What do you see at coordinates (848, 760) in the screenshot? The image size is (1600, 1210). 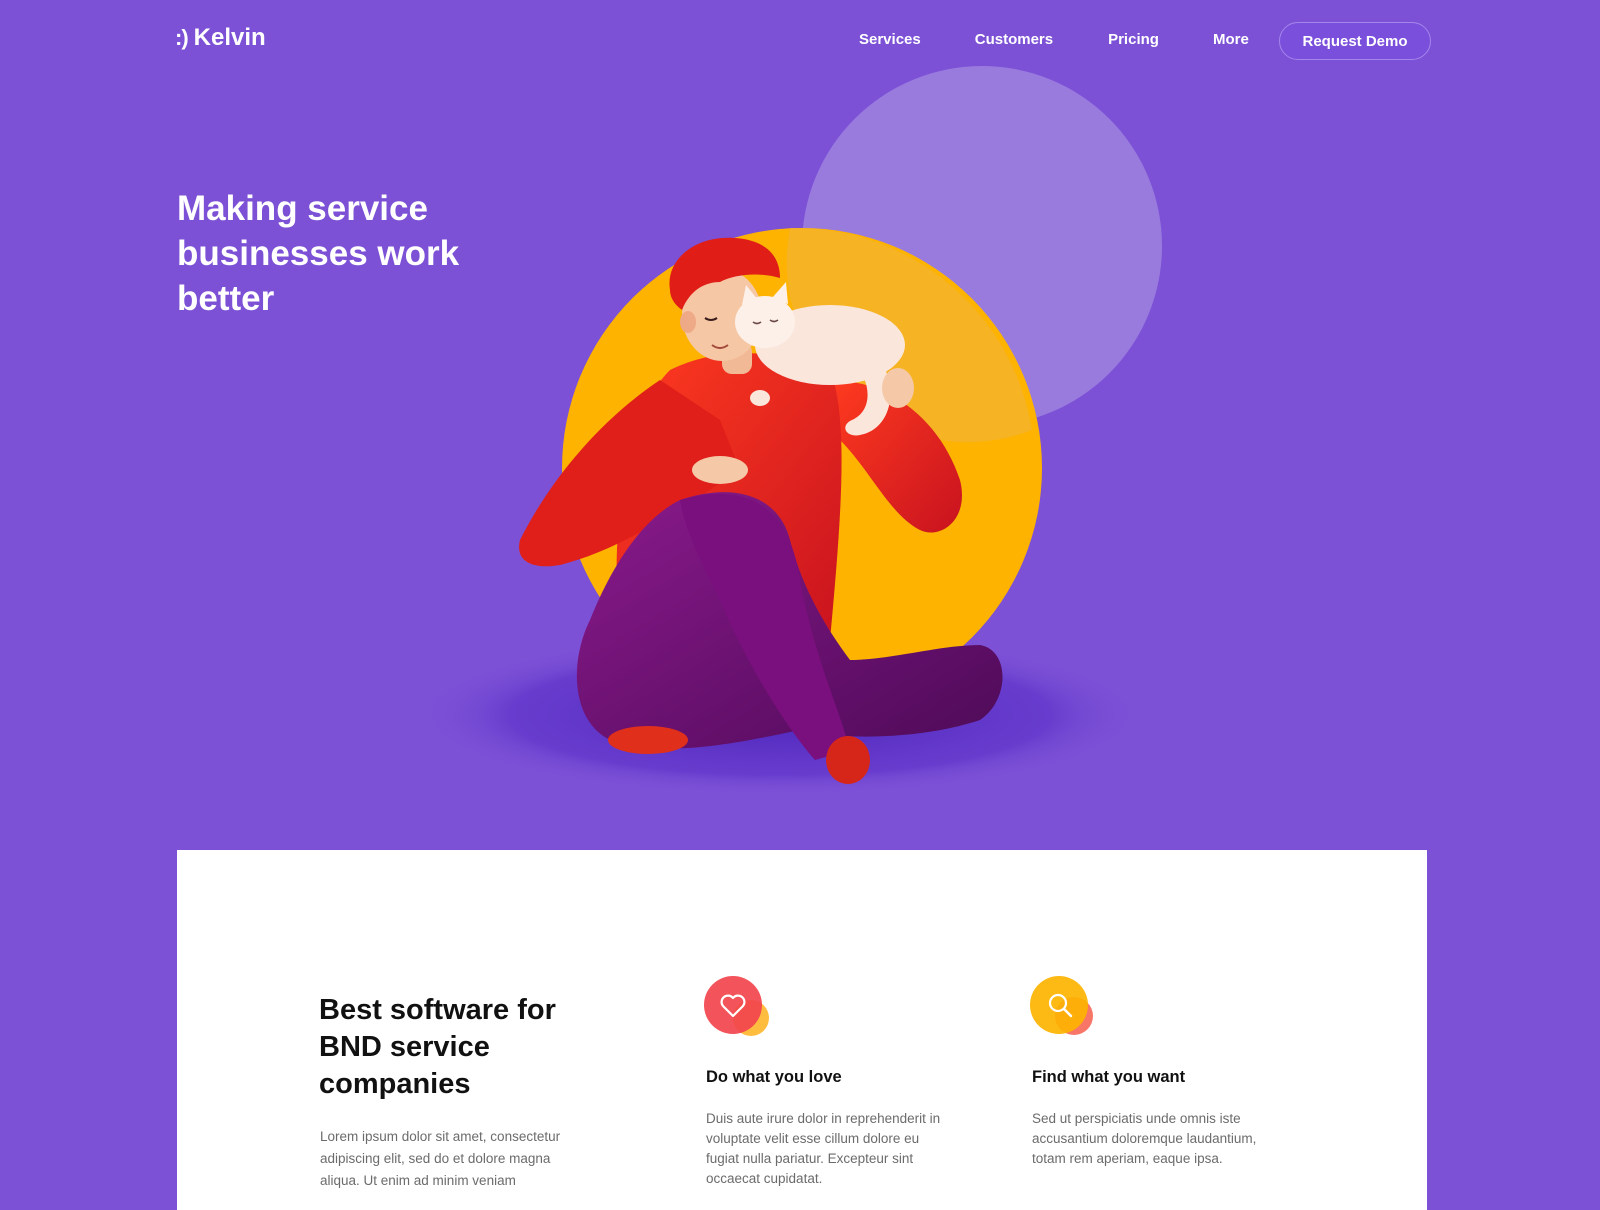 I see `person-shoe-right` at bounding box center [848, 760].